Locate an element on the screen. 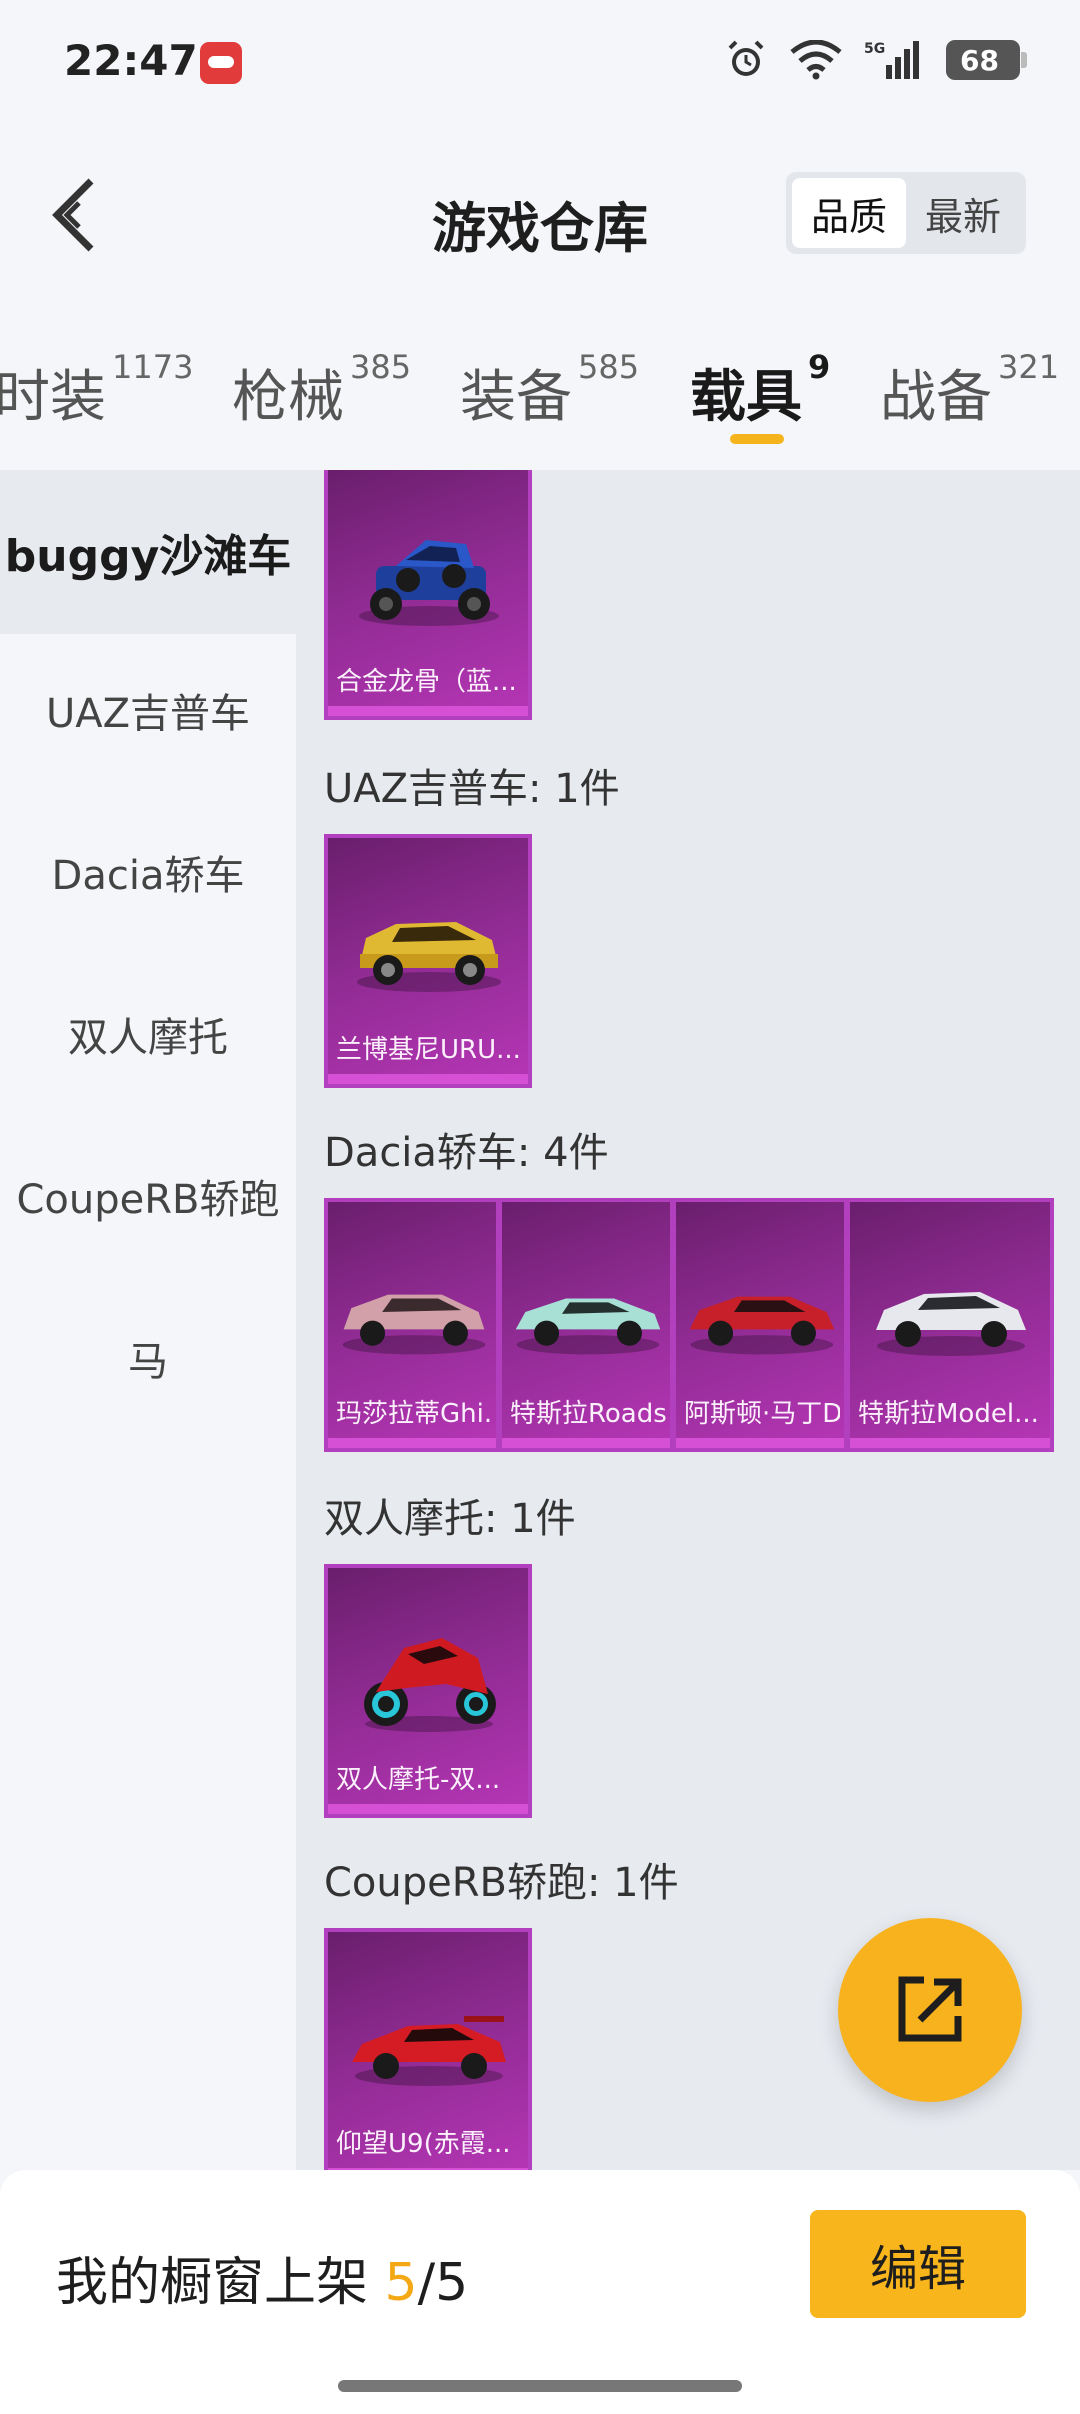 This screenshot has height=2414, width=1080. sidebar-item-dacia: Dacia轿车 is located at coordinates (148, 872).